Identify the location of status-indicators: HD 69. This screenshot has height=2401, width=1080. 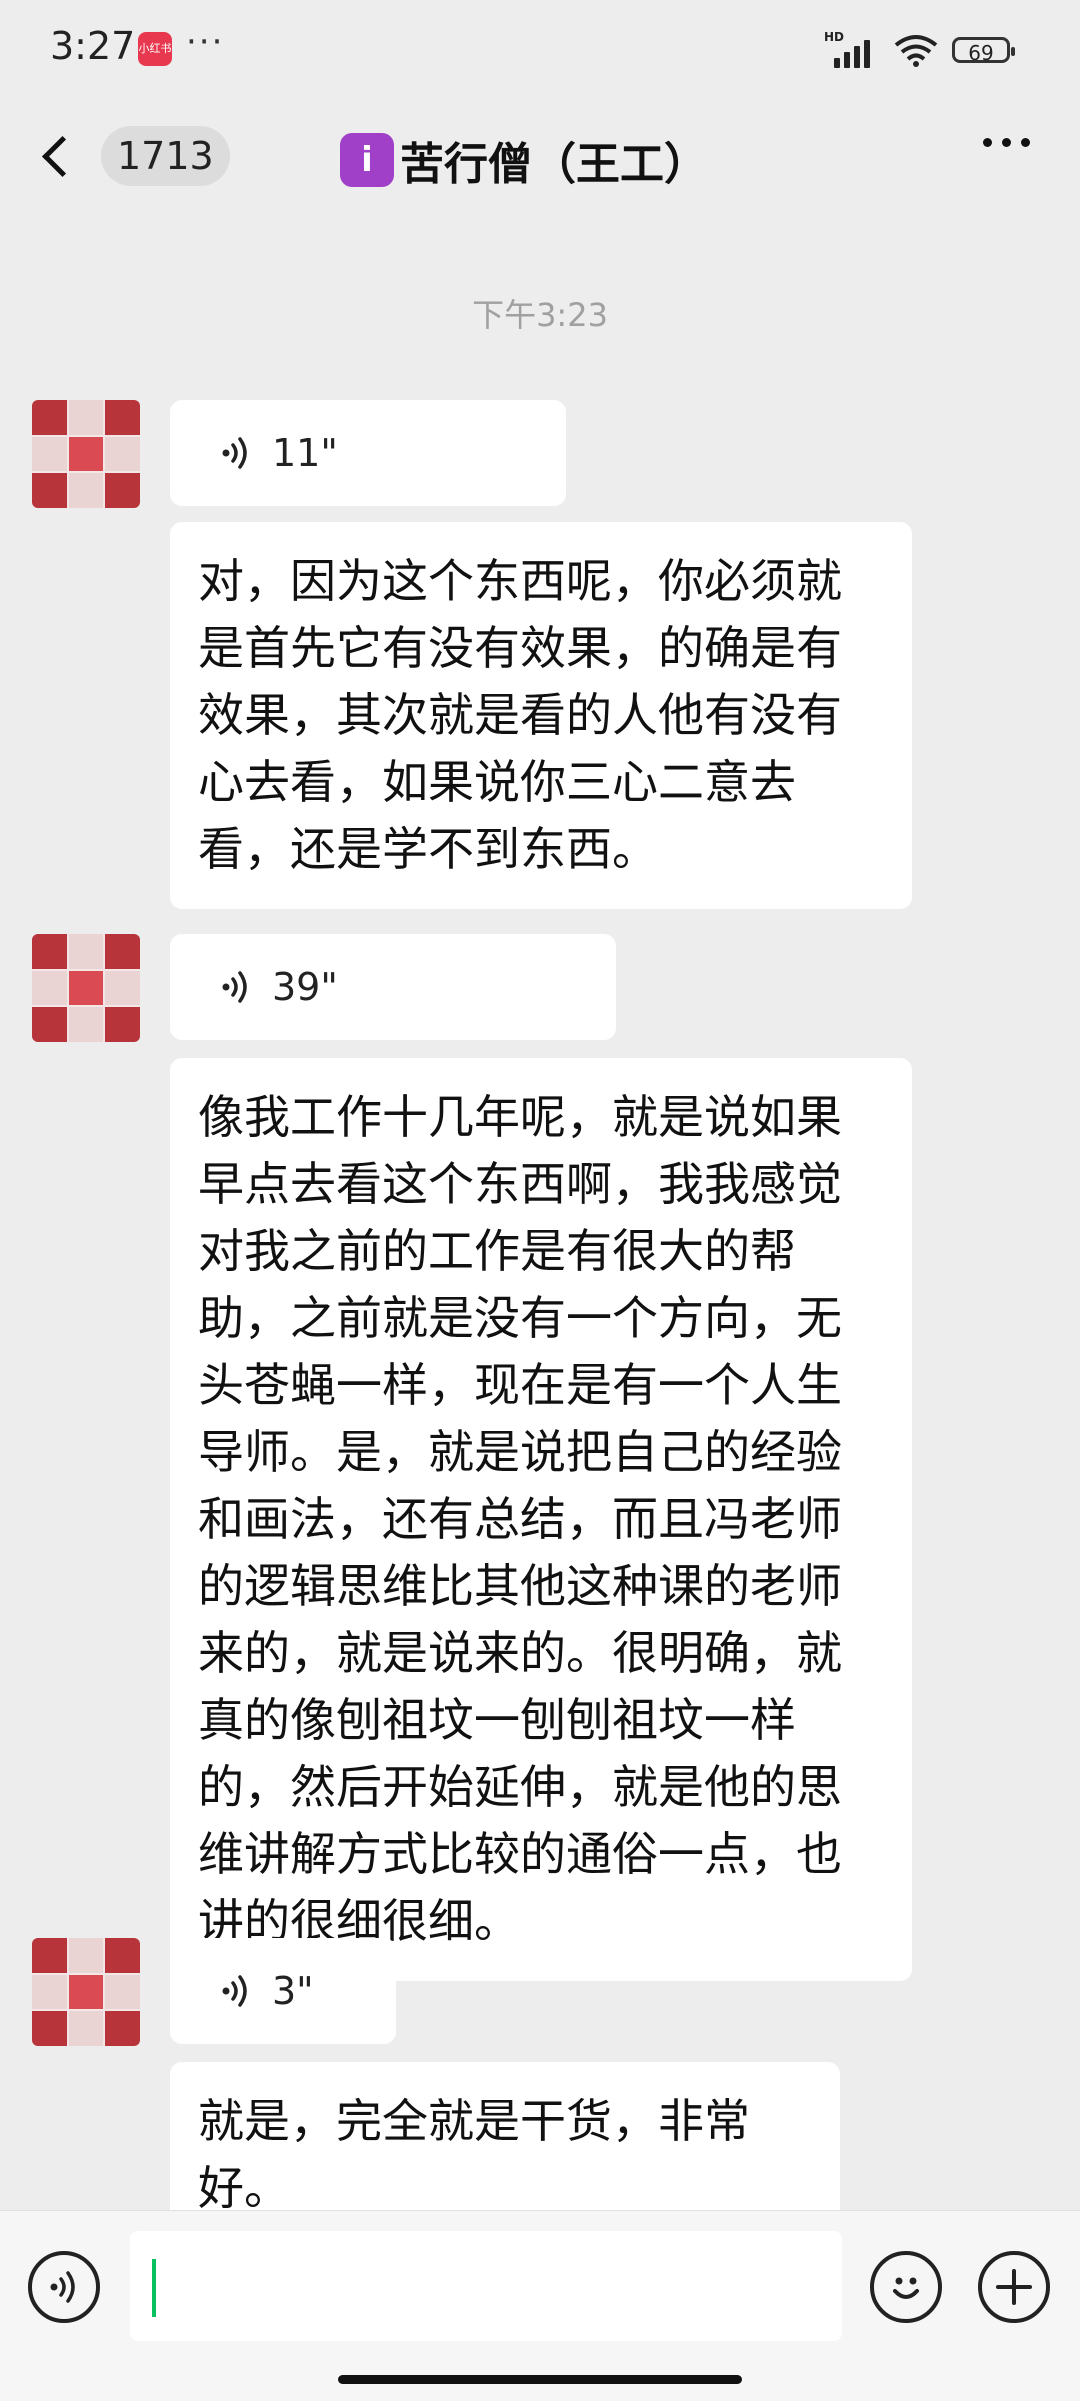
(919, 49).